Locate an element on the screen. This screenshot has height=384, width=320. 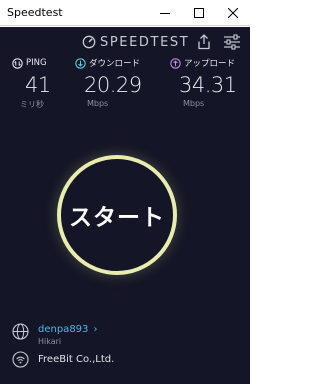
settings-sliders-icon is located at coordinates (232, 42).